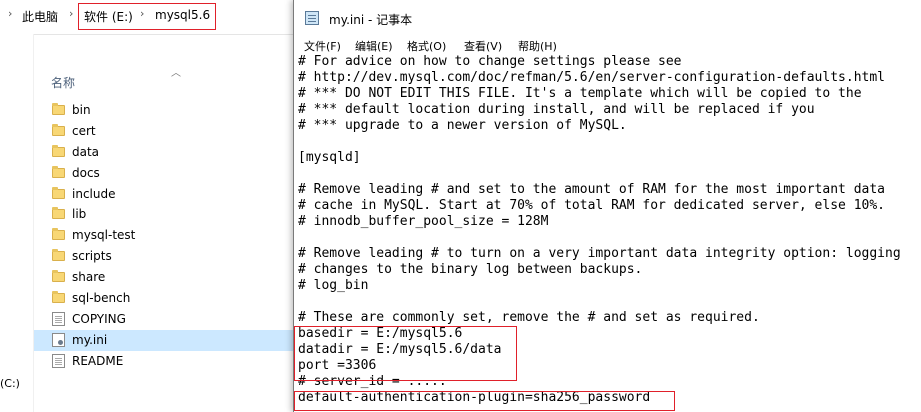  I want to click on file-item-label: mysql-test, so click(104, 235).